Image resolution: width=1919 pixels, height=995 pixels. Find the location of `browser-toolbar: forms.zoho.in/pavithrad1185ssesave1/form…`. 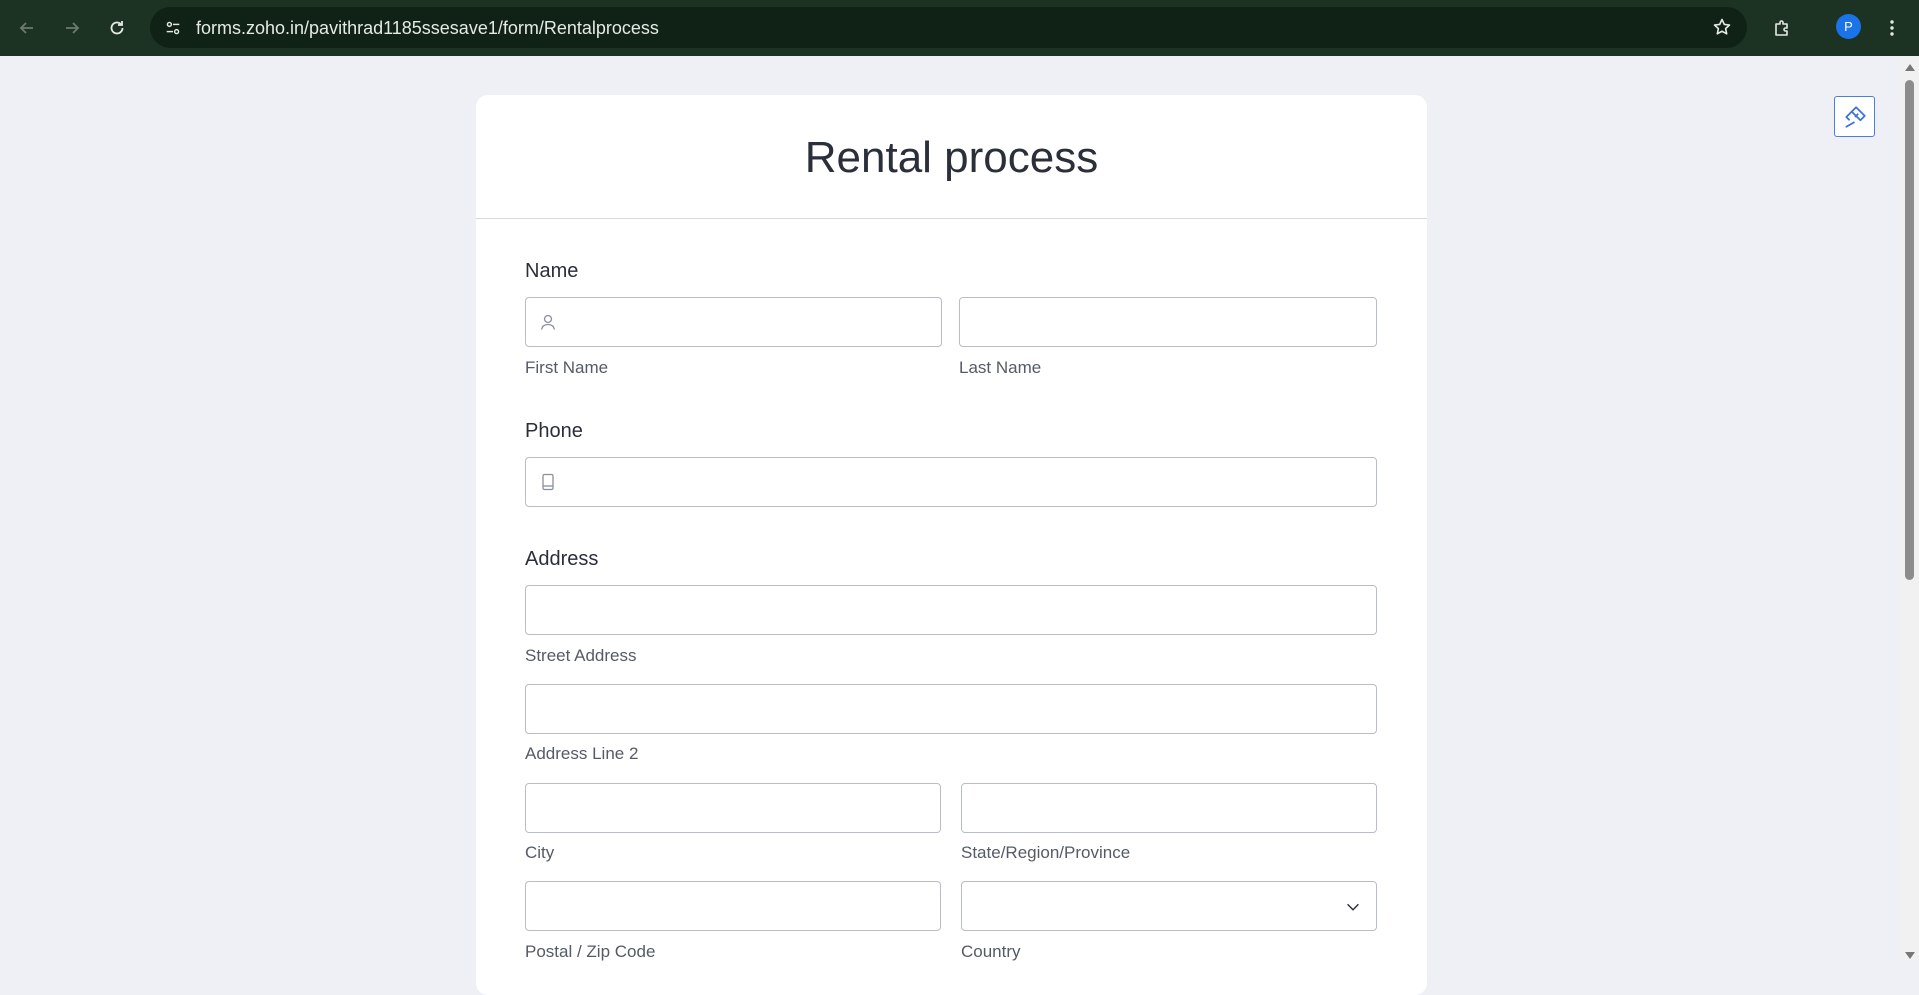

browser-toolbar: forms.zoho.in/pavithrad1185ssesave1/form… is located at coordinates (959, 28).